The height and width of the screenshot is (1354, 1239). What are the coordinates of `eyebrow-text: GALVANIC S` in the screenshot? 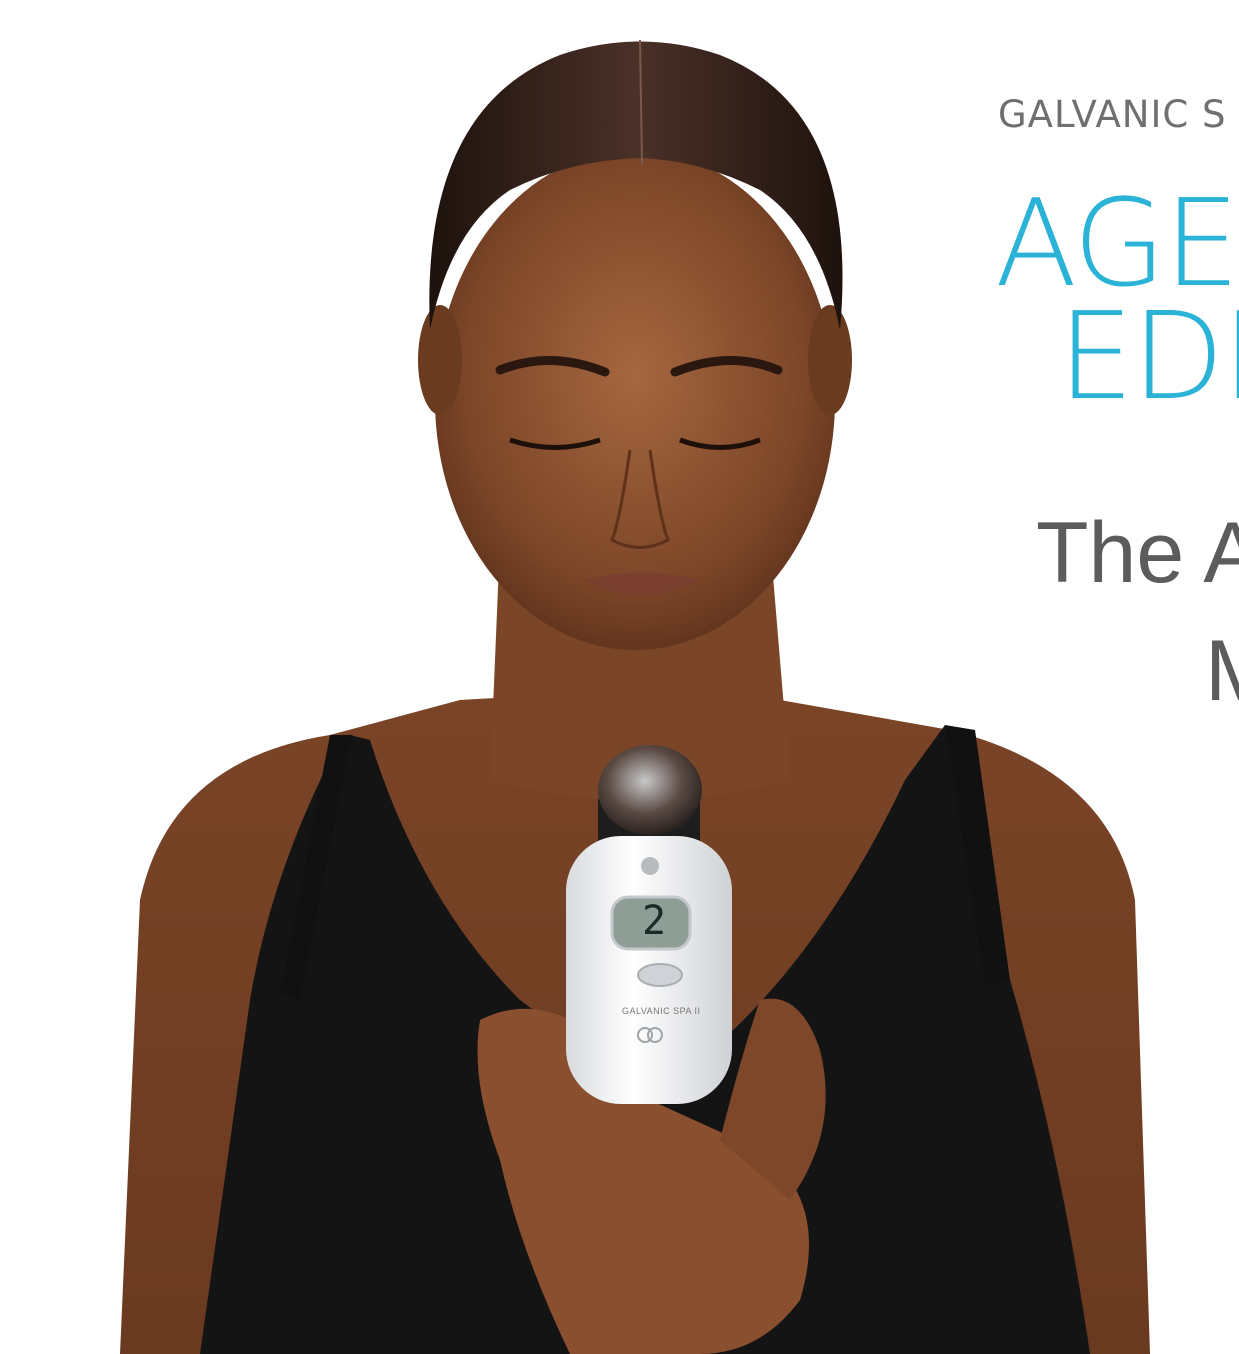 It's located at (1112, 114).